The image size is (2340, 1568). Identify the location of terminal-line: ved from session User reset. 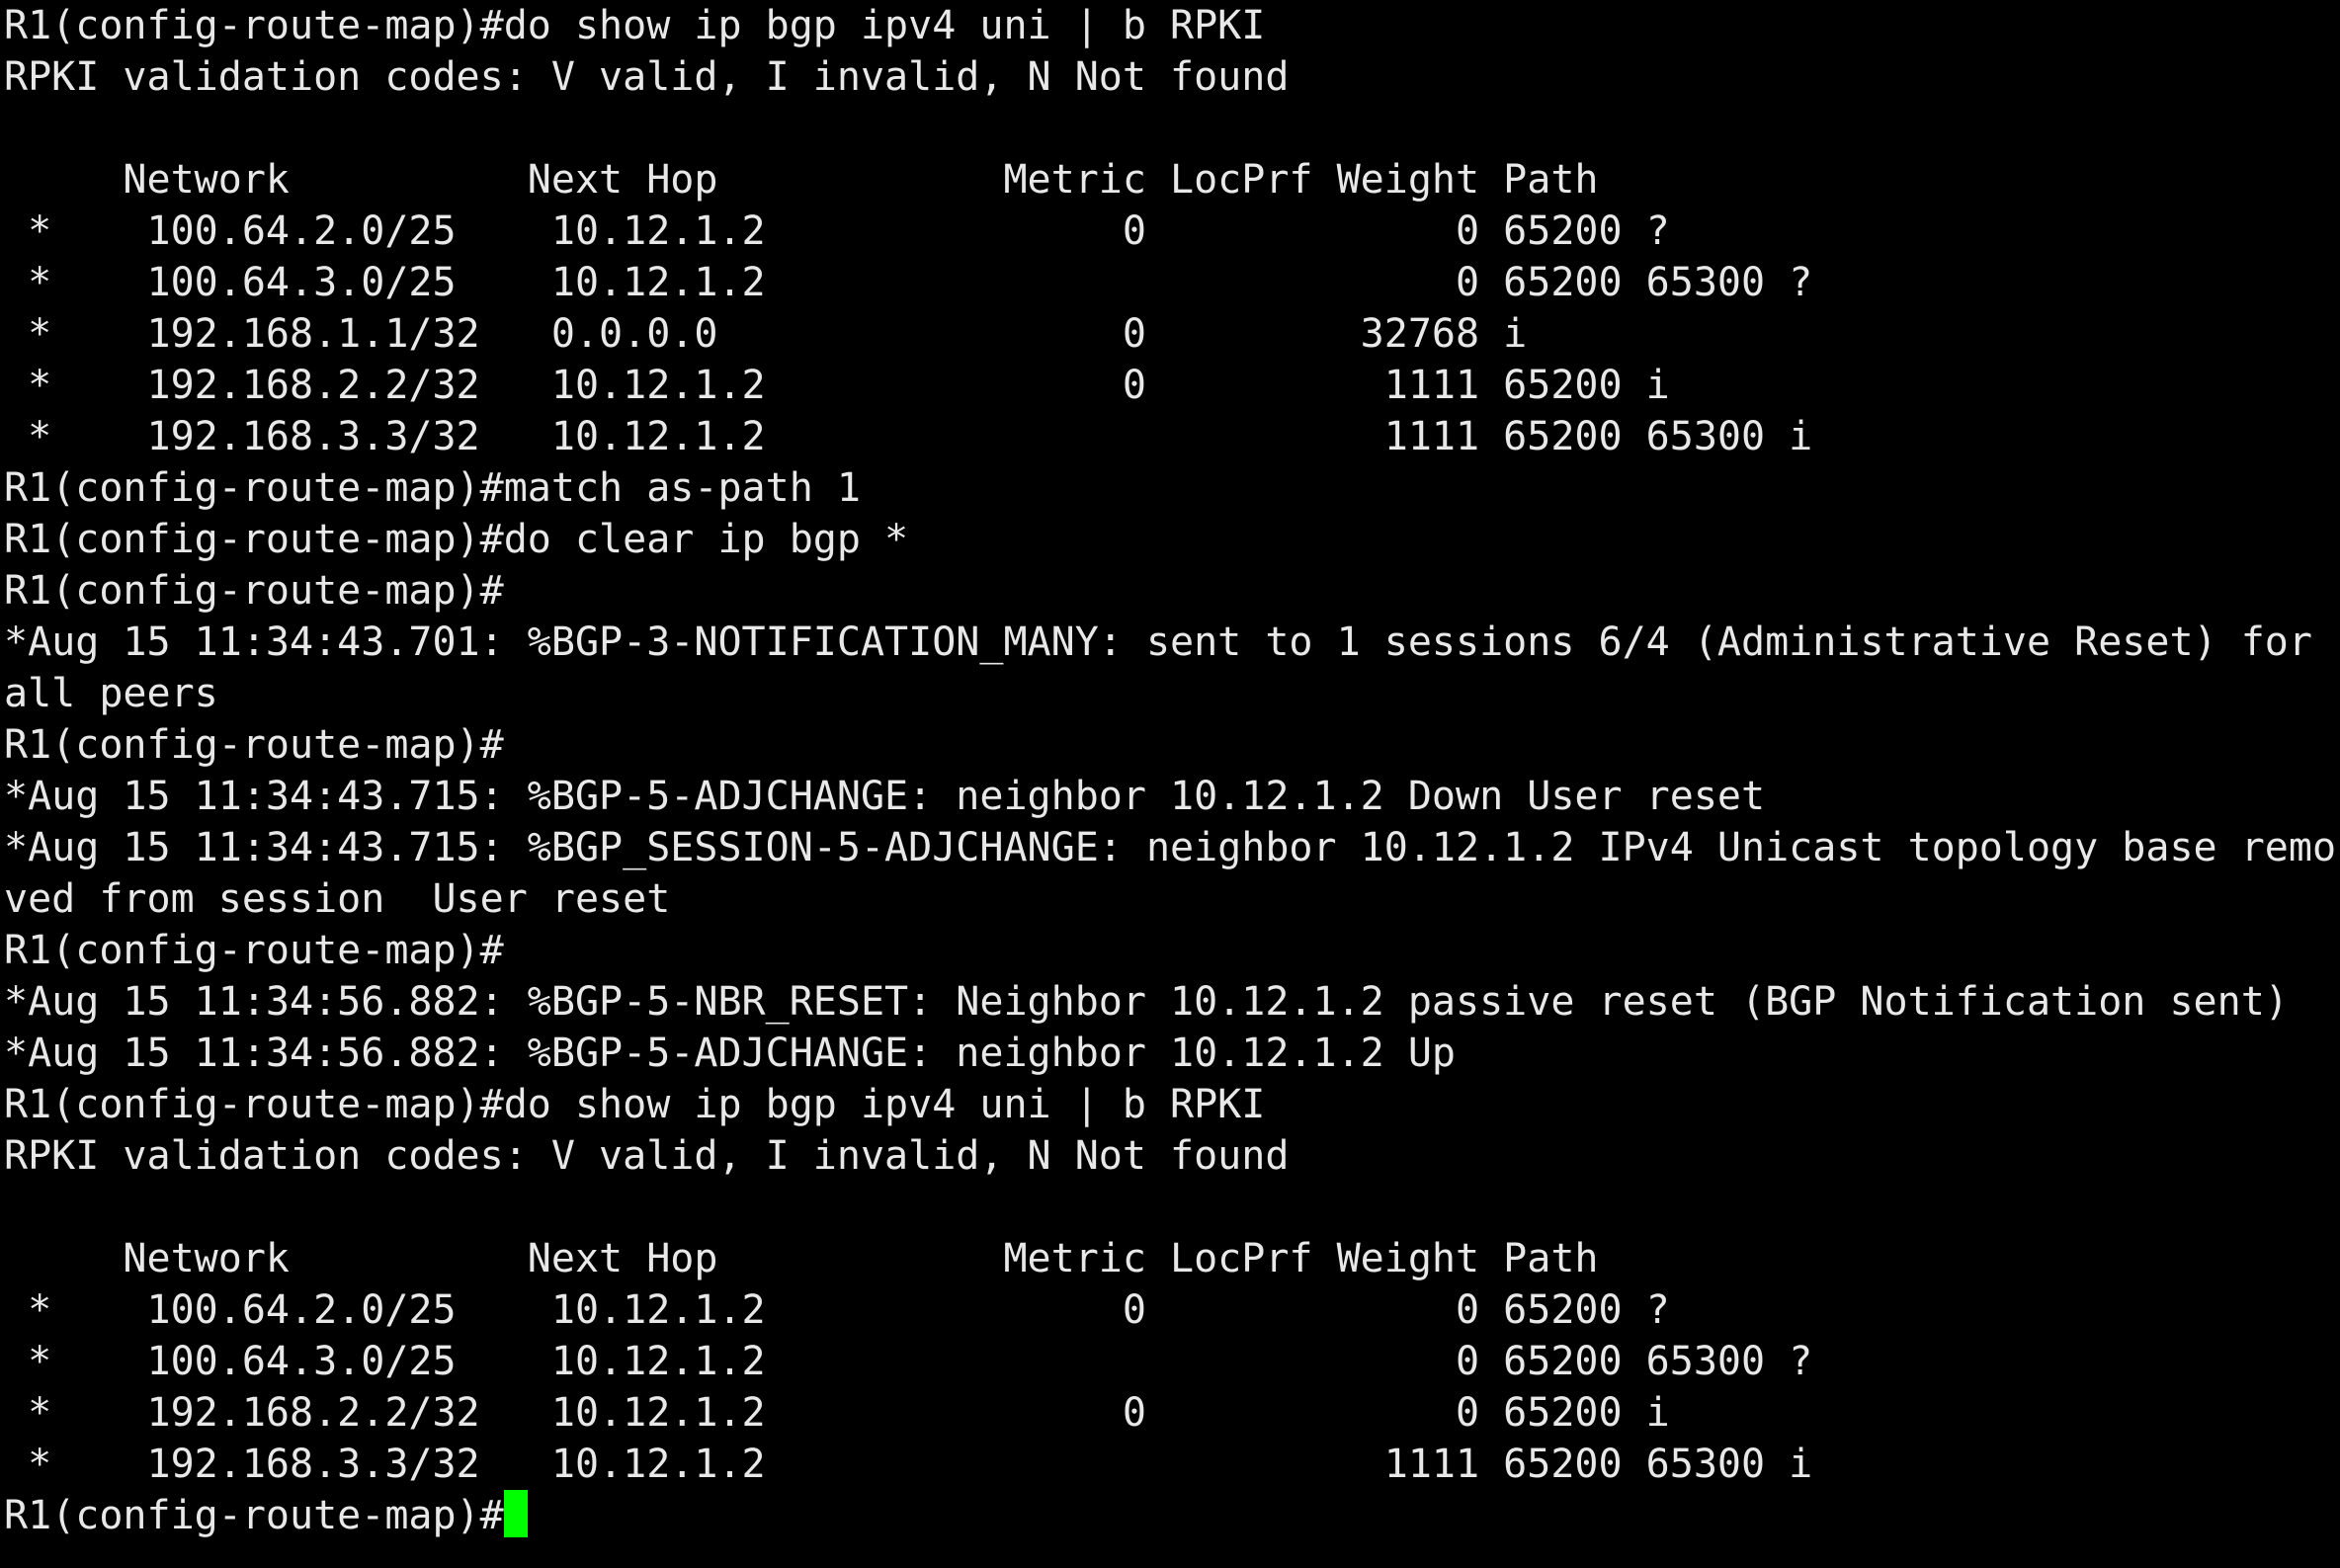
(337, 899).